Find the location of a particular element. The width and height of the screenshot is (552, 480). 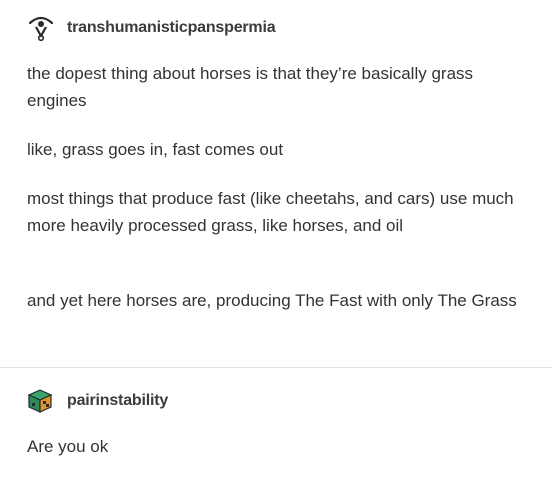

eye-sigil-icon is located at coordinates (41, 28).